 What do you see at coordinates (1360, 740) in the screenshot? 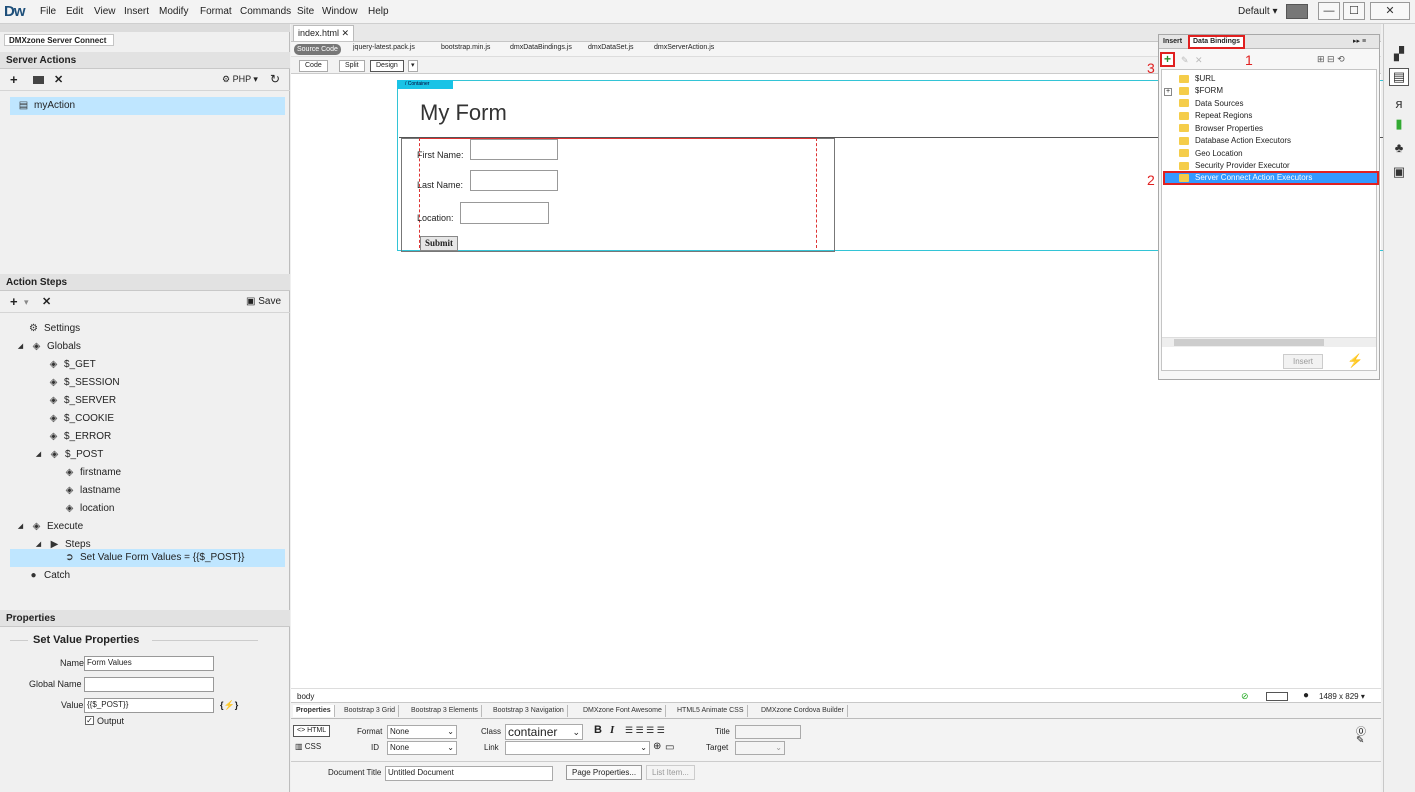
I see `quick-tag-icon: ✎` at bounding box center [1360, 740].